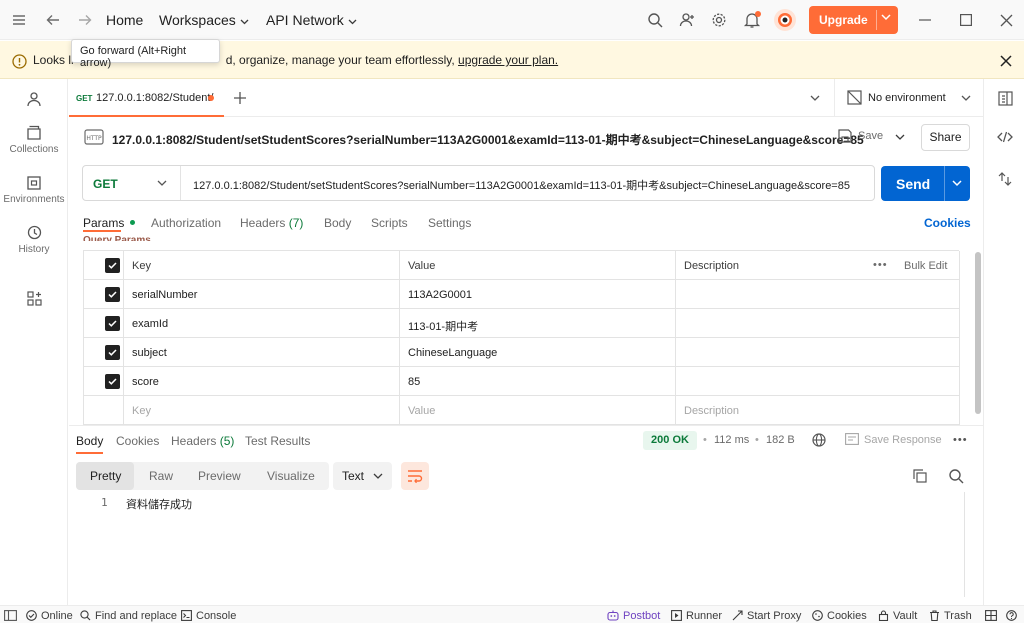 The width and height of the screenshot is (1024, 623). Describe the element at coordinates (1006, 61) in the screenshot. I see `close-banner-icon` at that location.